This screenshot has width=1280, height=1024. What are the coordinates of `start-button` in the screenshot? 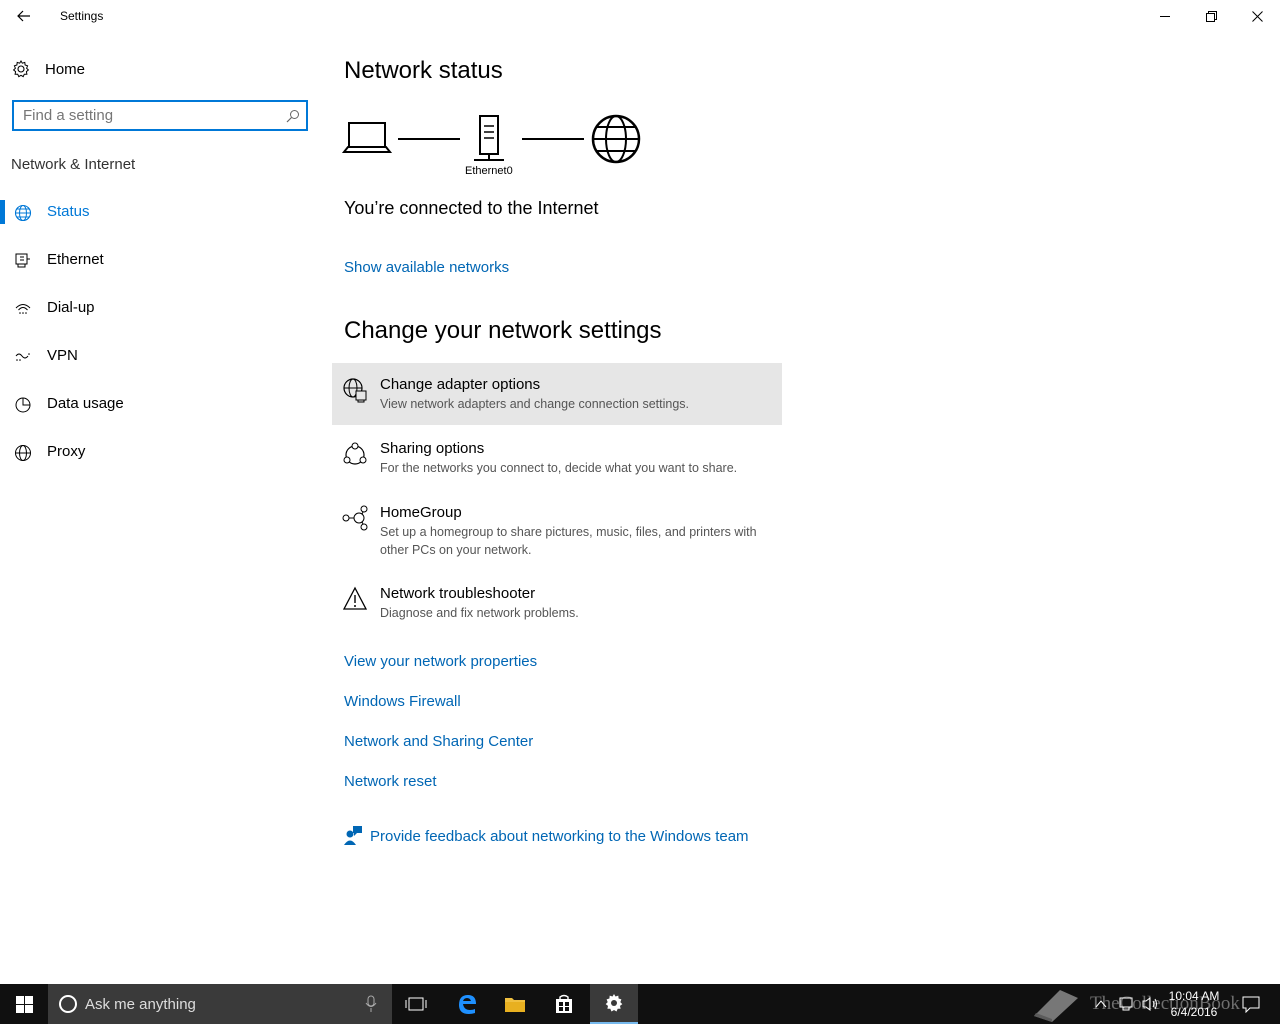 It's located at (24, 1004).